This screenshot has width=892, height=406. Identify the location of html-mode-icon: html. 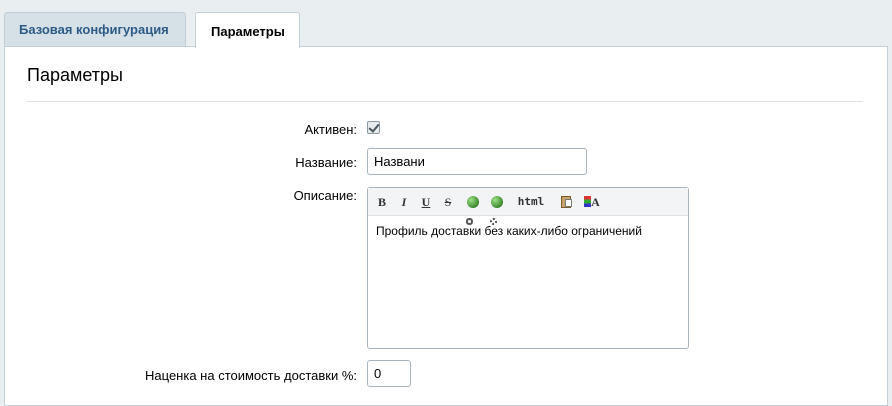
(531, 202).